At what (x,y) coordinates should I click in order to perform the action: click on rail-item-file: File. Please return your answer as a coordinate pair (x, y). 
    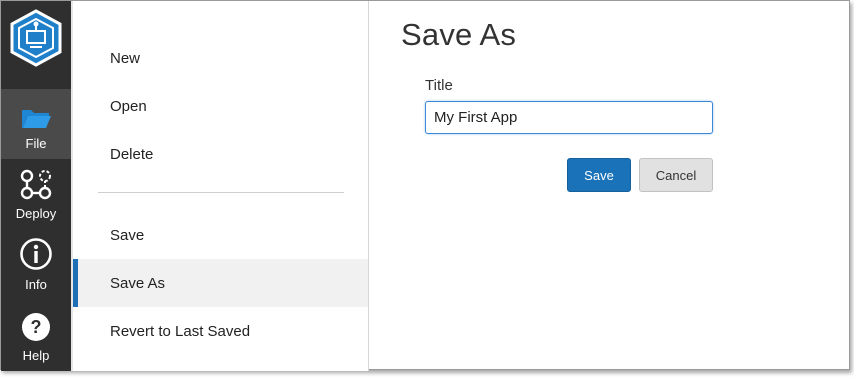
    Looking at the image, I should click on (36, 124).